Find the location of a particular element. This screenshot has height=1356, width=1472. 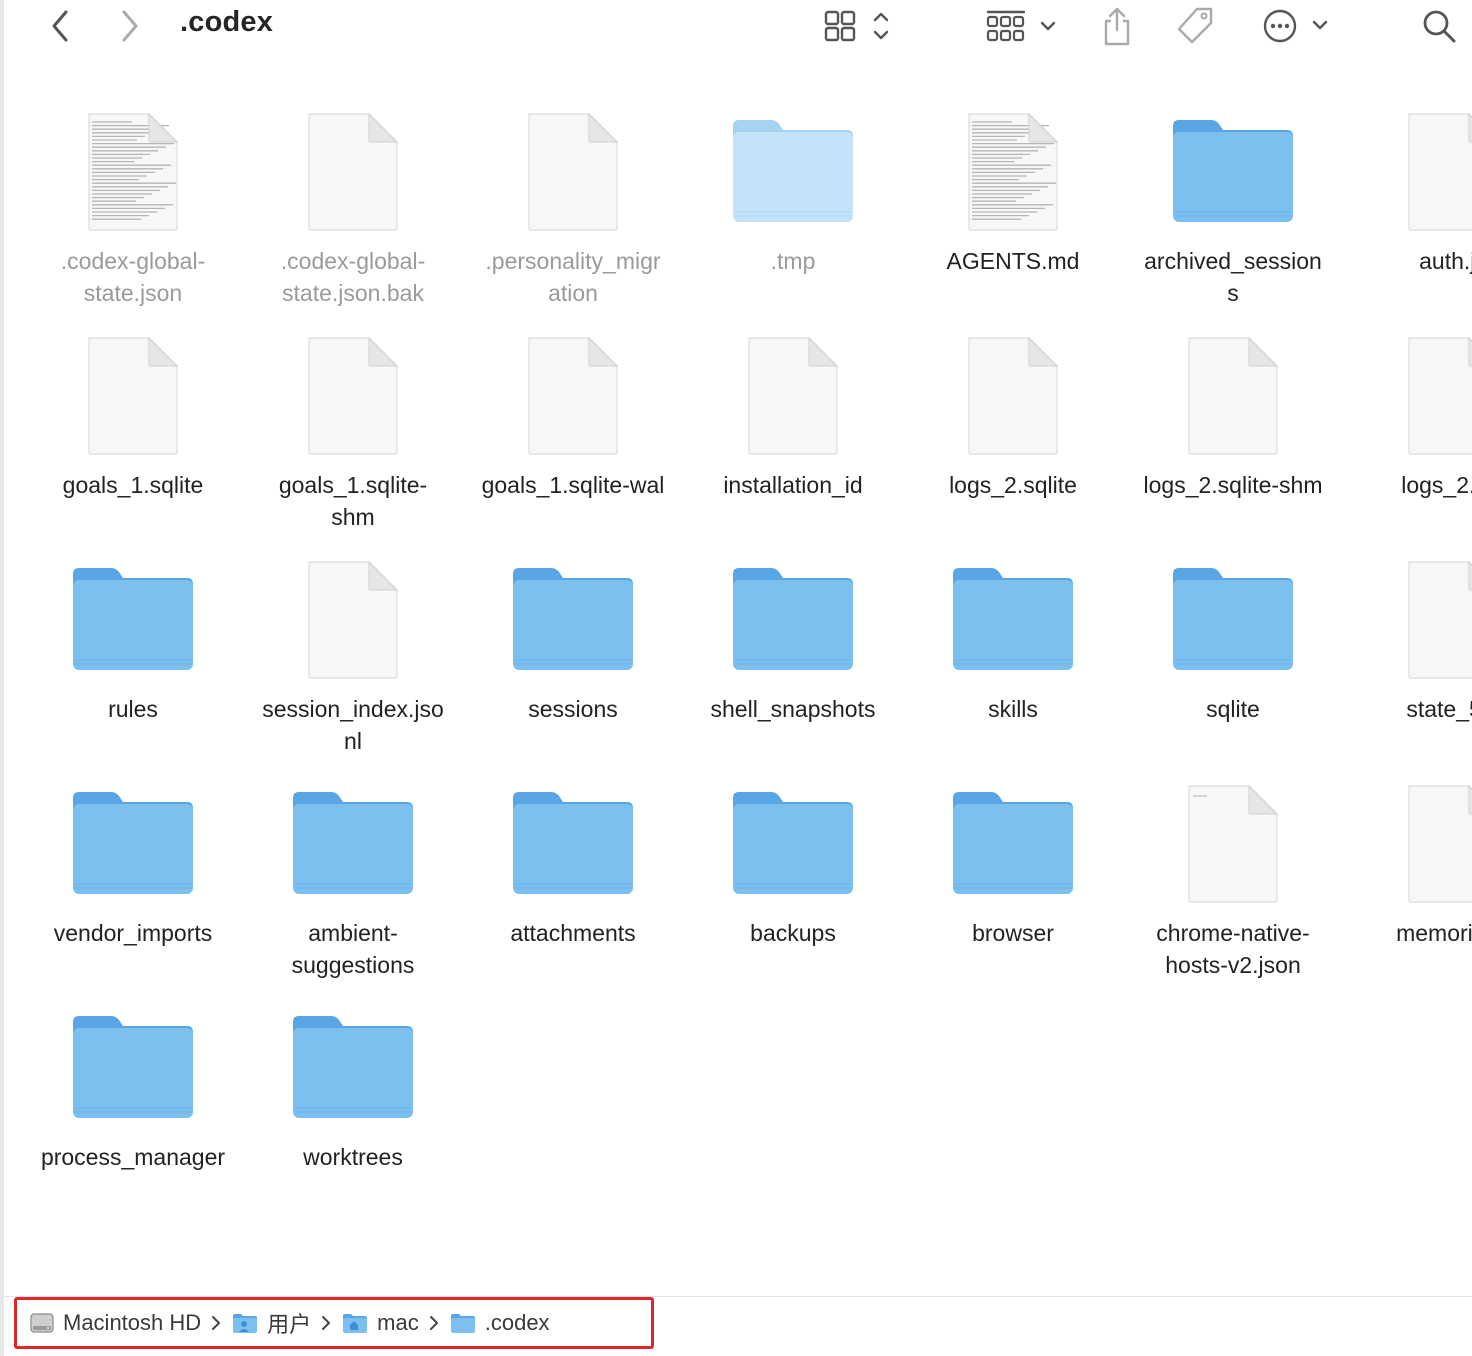

folder-item: browser is located at coordinates (1013, 884).